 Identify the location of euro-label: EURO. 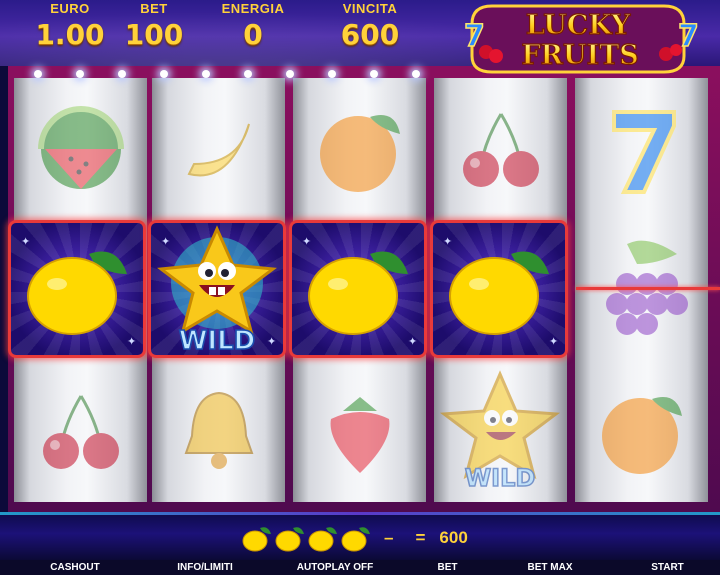
(70, 8).